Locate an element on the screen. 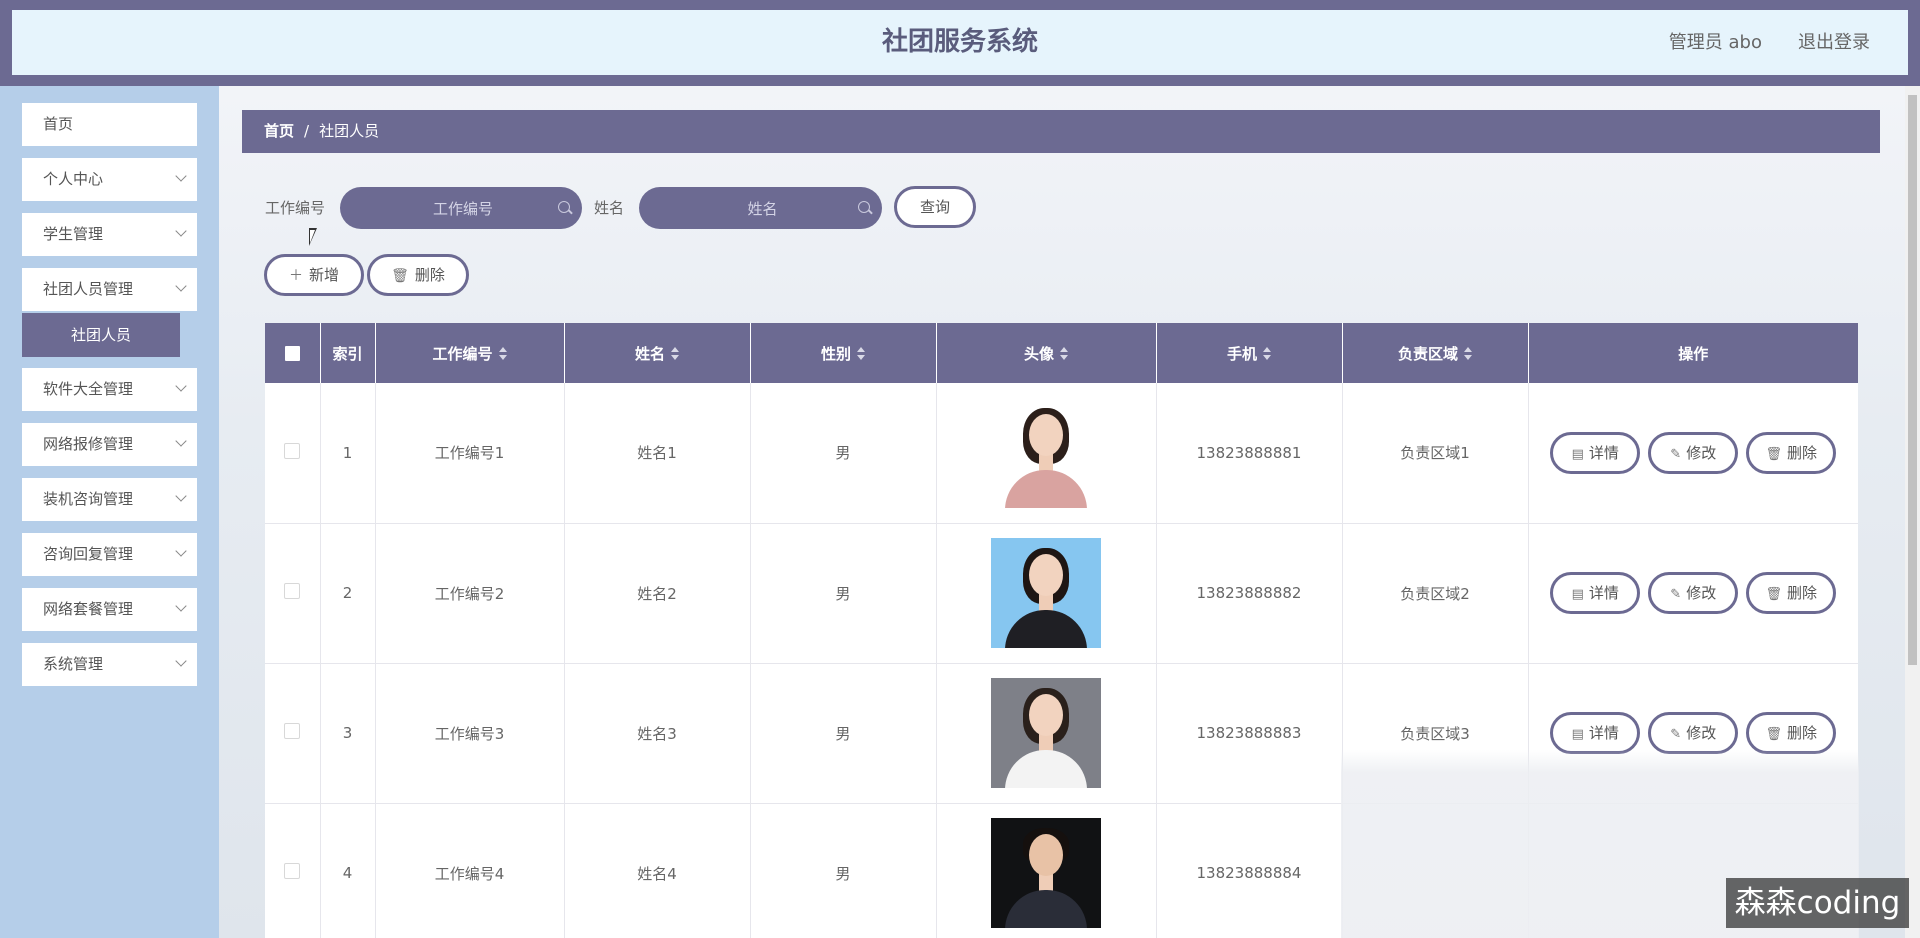  cell-phone: 13823888881 is located at coordinates (1249, 453).